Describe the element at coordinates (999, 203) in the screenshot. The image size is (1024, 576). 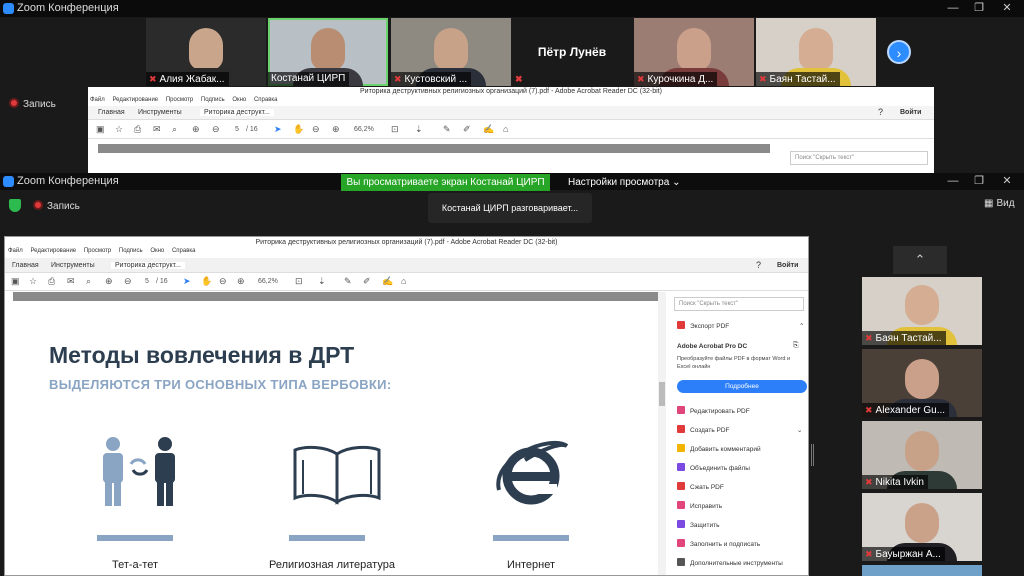
I see `view-button: ▦ Вид` at that location.